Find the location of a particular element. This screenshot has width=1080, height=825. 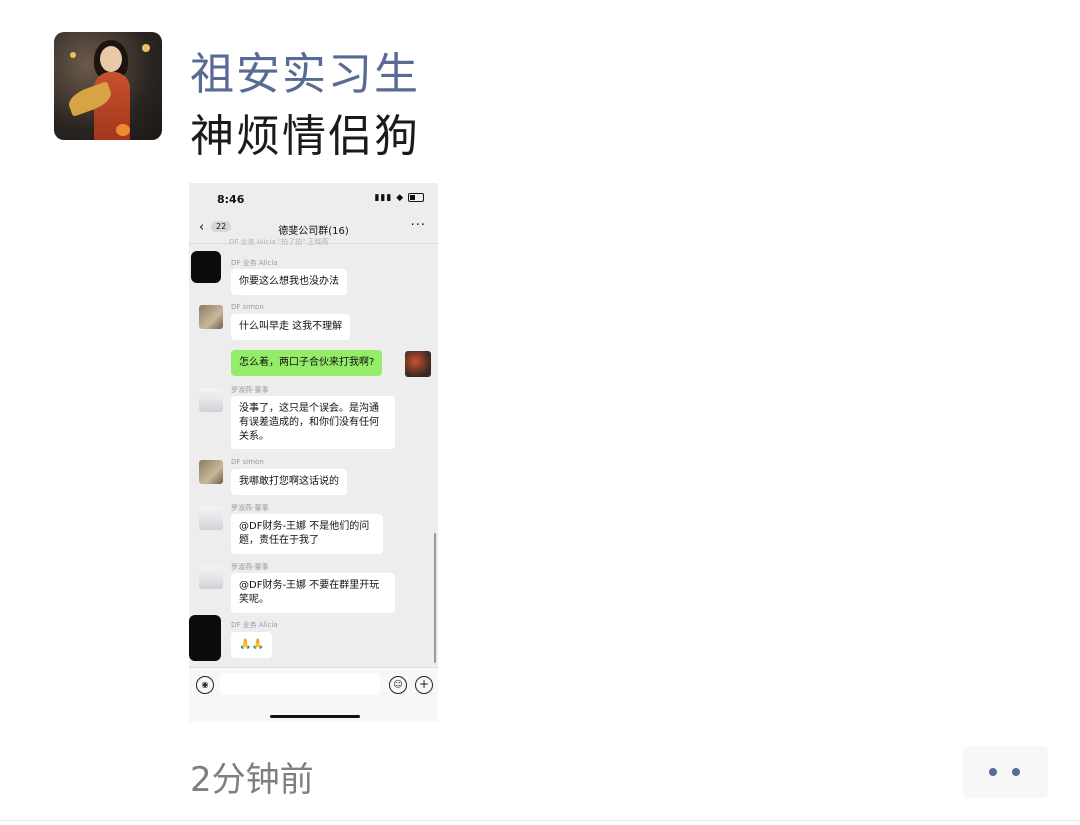

status-icons: ▮▮▮ ◆ is located at coordinates (399, 198).